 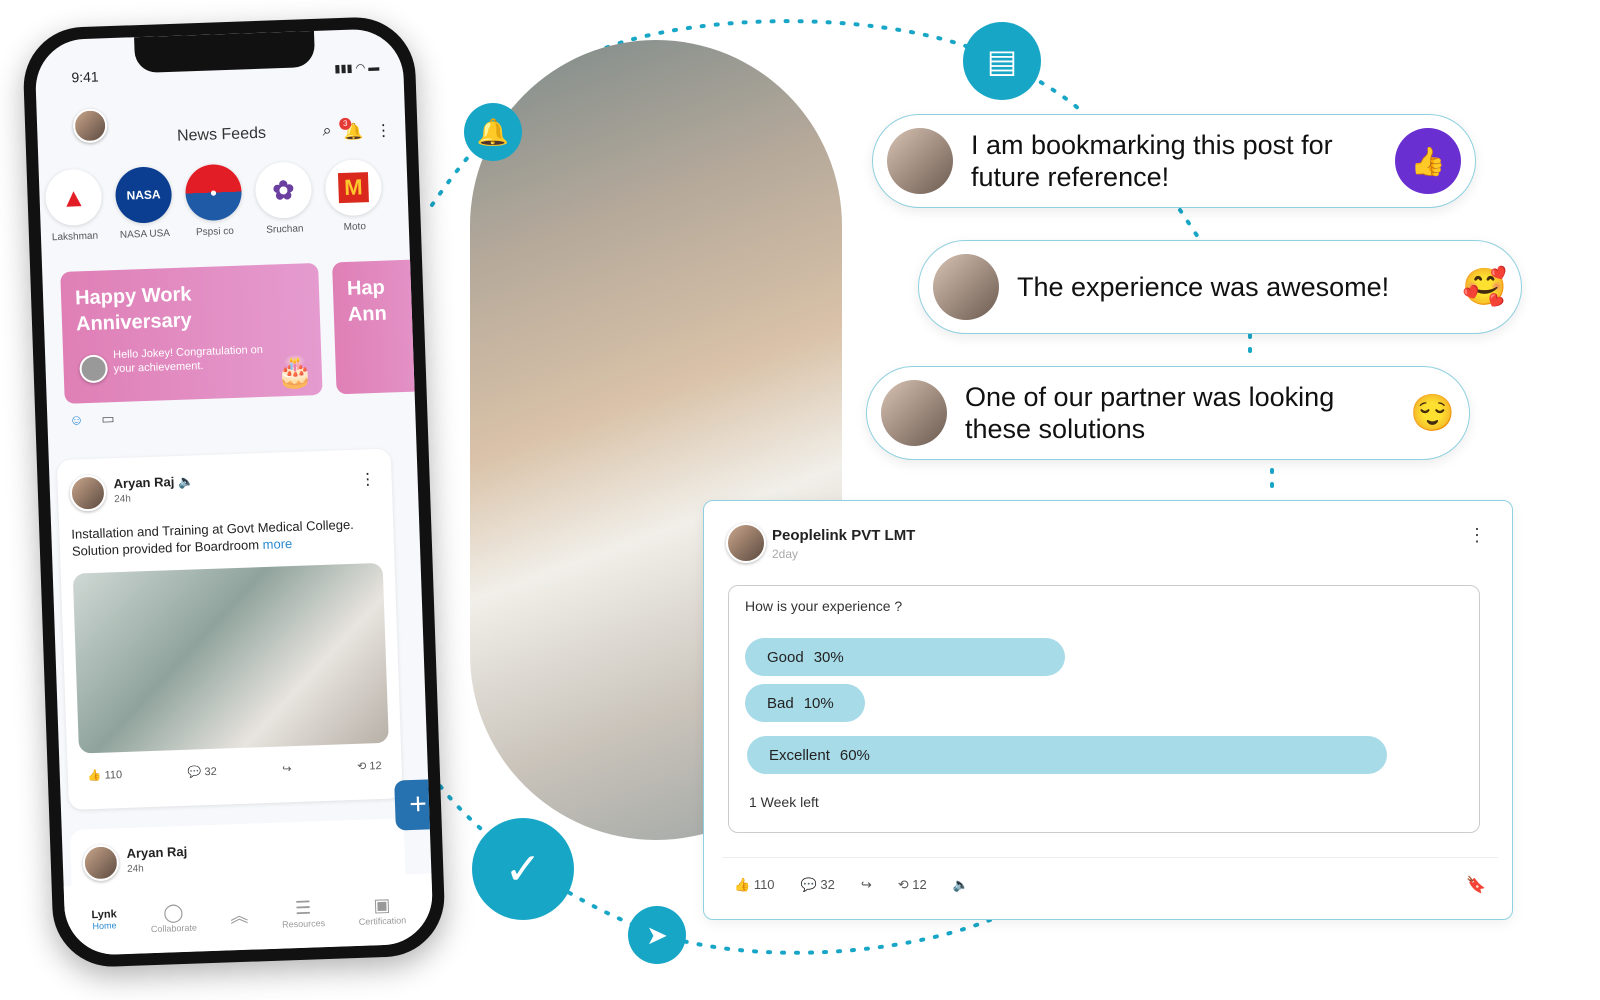 I want to click on cake-icon: 🎂, so click(x=295, y=372).